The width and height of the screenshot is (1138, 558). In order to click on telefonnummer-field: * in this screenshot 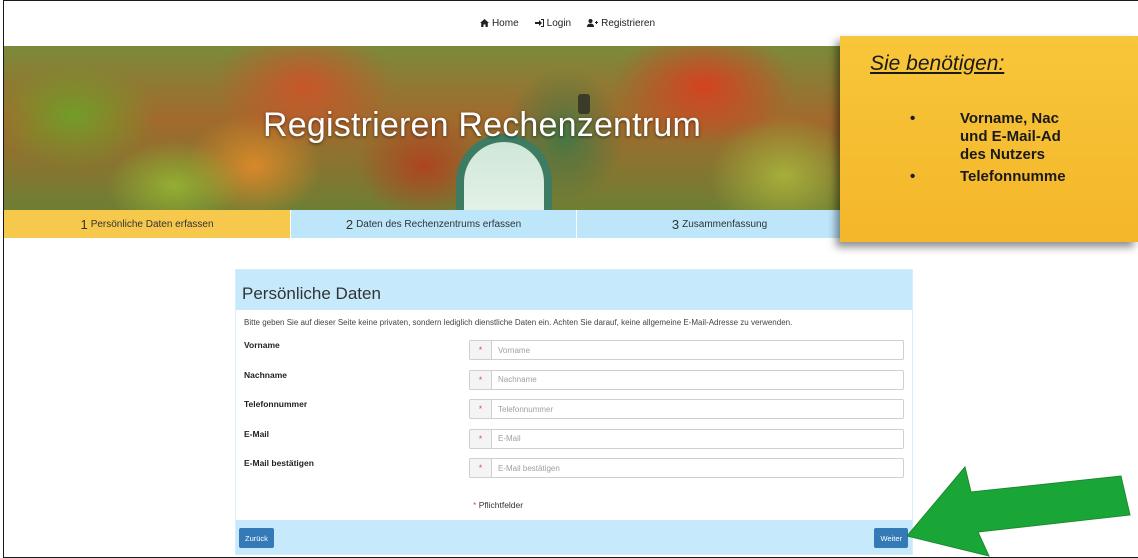, I will do `click(686, 409)`.